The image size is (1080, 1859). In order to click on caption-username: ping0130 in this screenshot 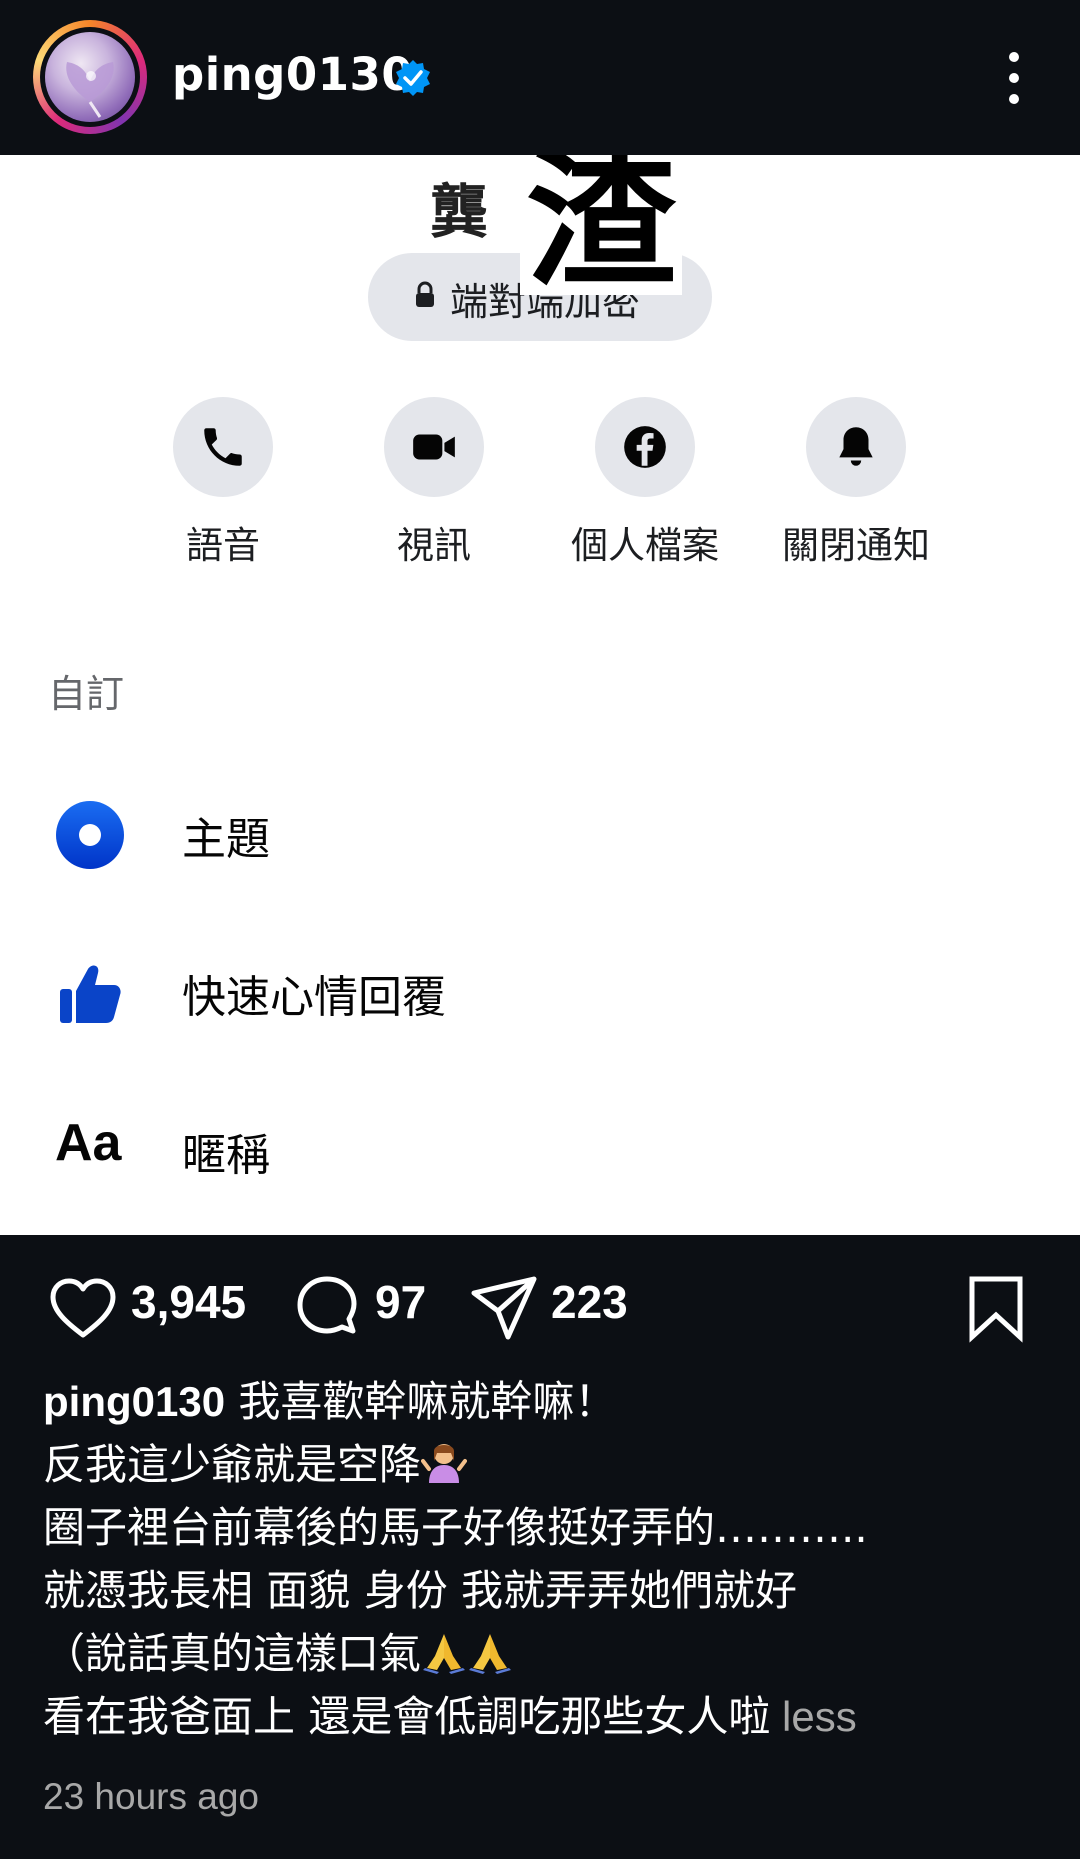, I will do `click(134, 1401)`.